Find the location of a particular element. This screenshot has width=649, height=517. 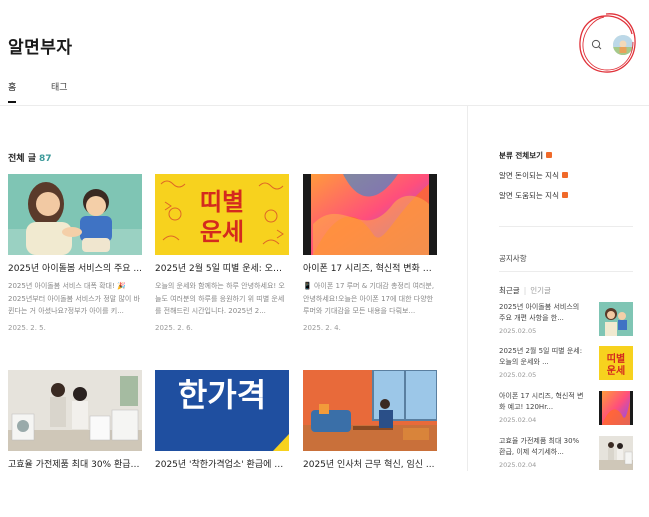

site-title: 알면부자 is located at coordinates (40, 45).